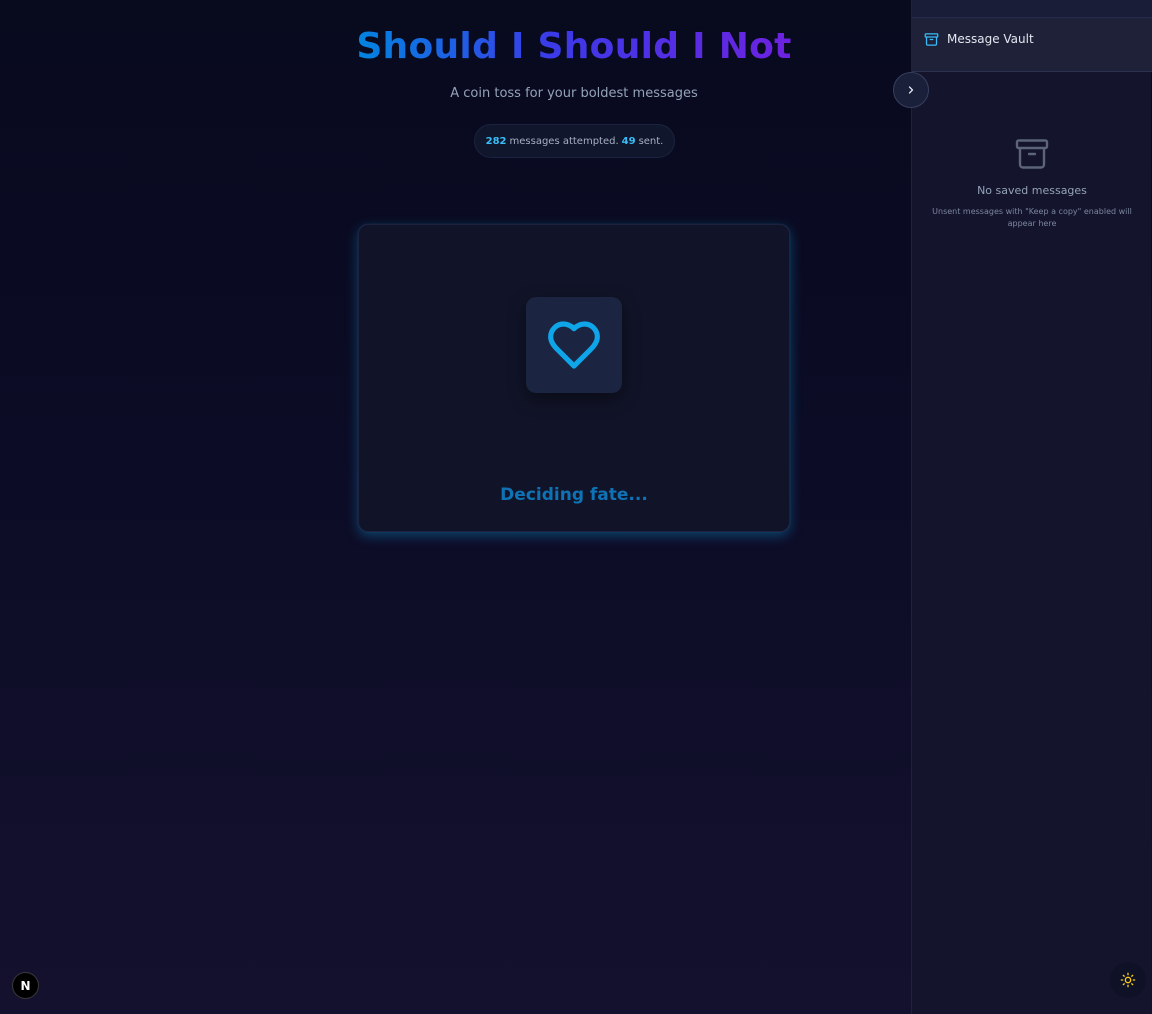 The height and width of the screenshot is (1014, 1152). I want to click on sent-label: sent., so click(651, 141).